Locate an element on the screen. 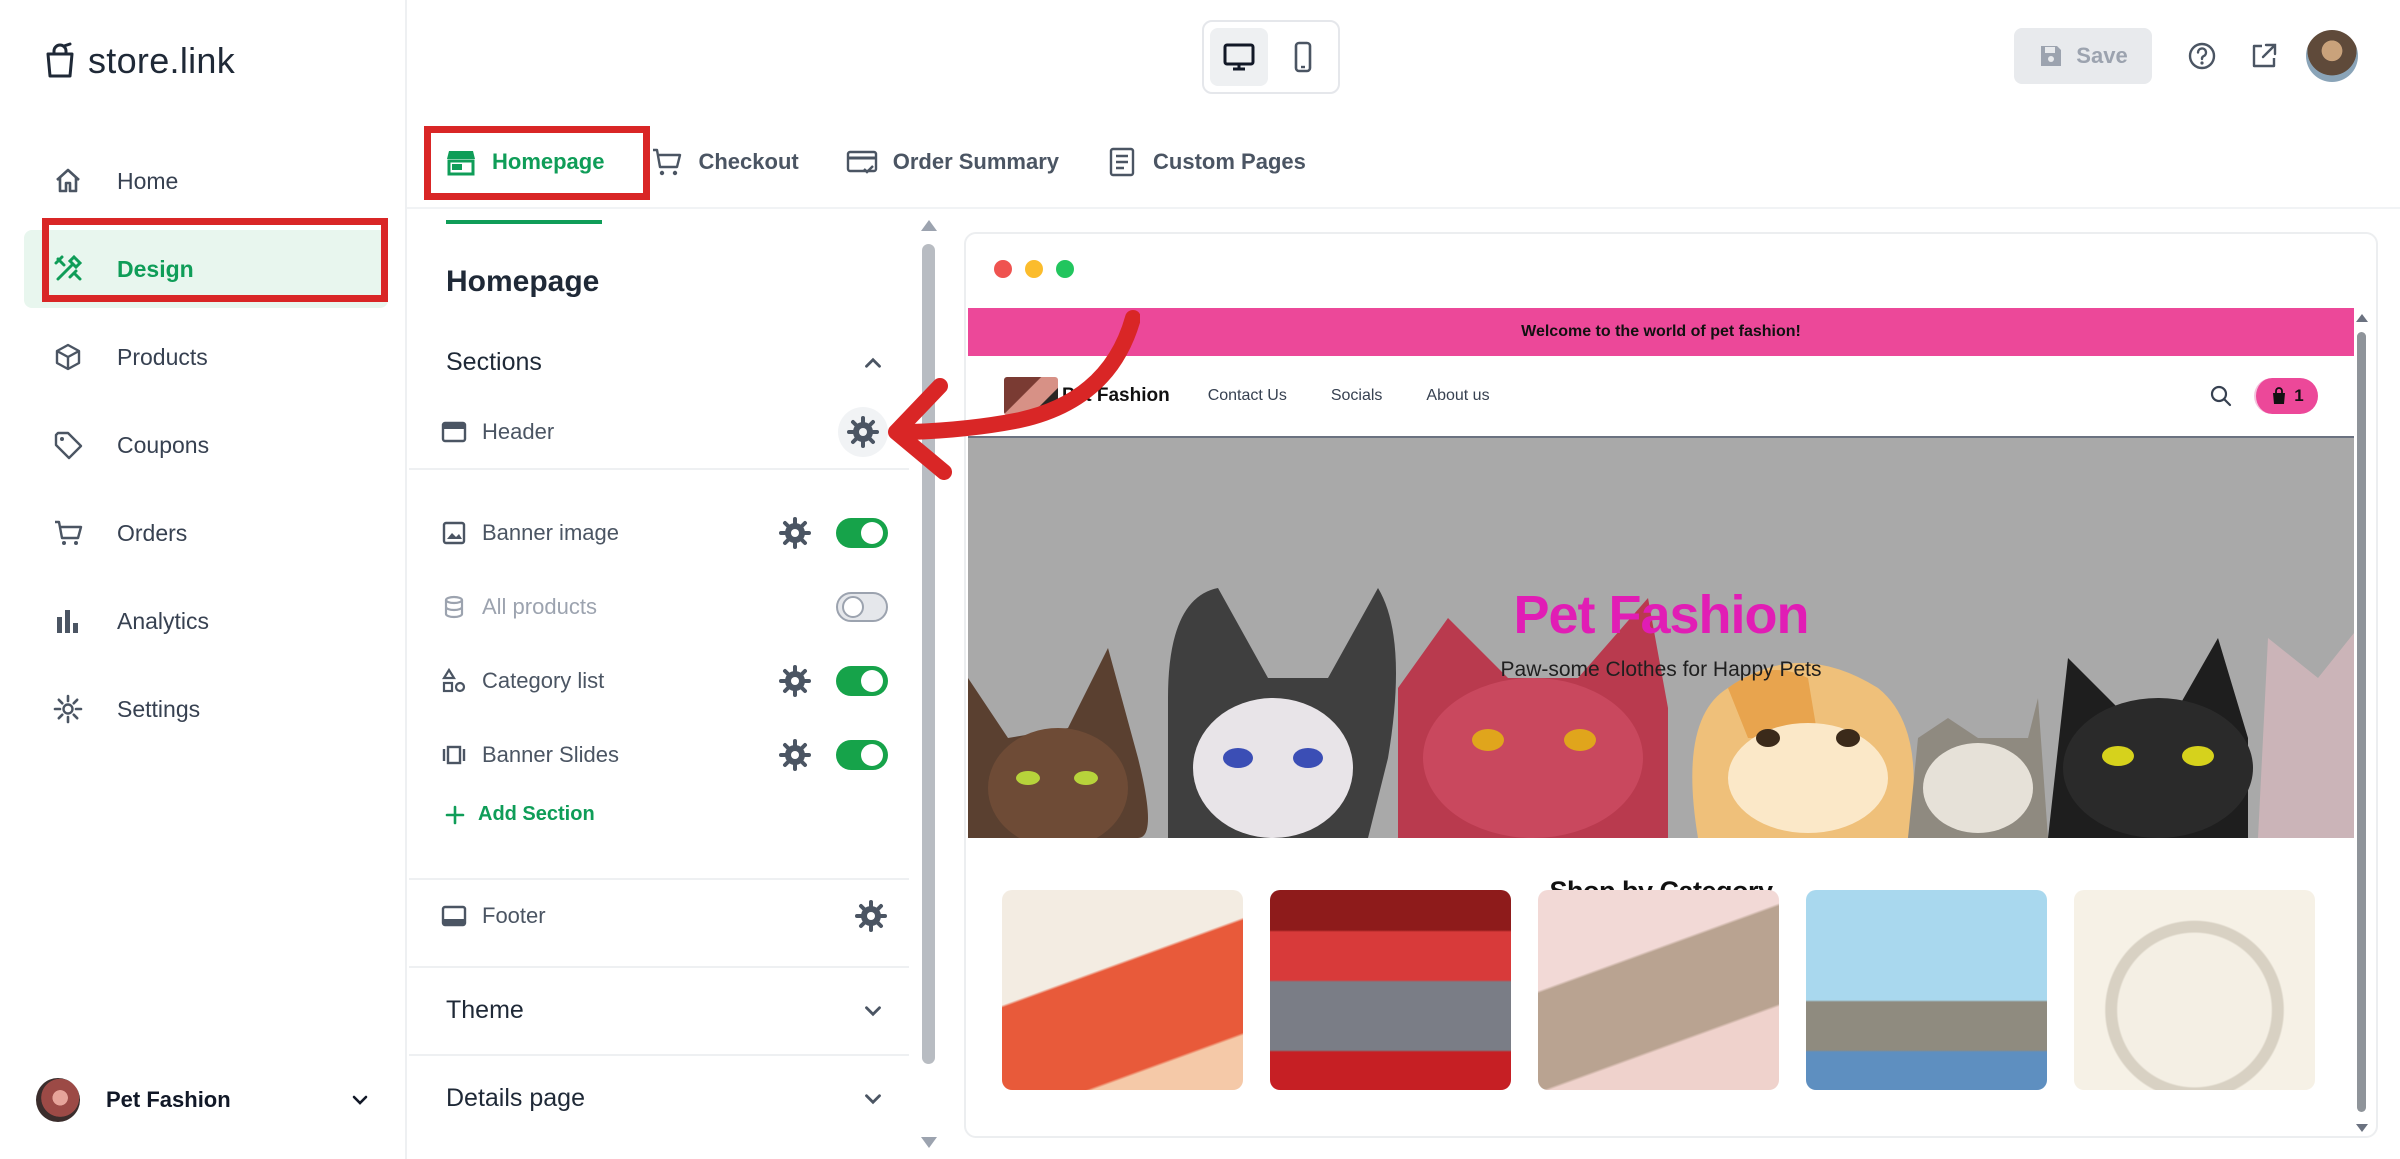  section-row-banner-image: Banner image is located at coordinates (664, 533).